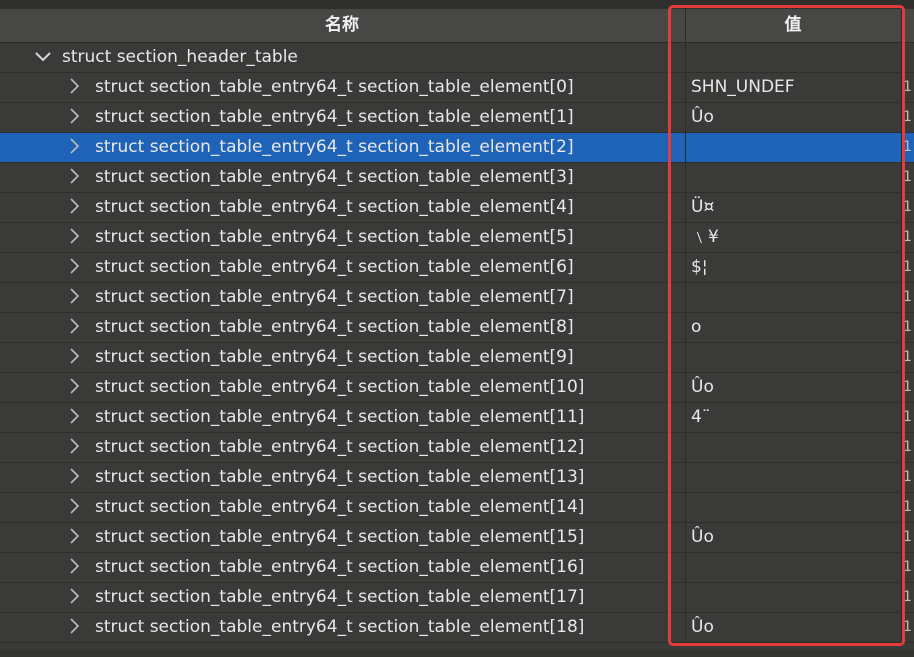 Image resolution: width=914 pixels, height=657 pixels. Describe the element at coordinates (701, 417) in the screenshot. I see `row-value: 4¨` at that location.